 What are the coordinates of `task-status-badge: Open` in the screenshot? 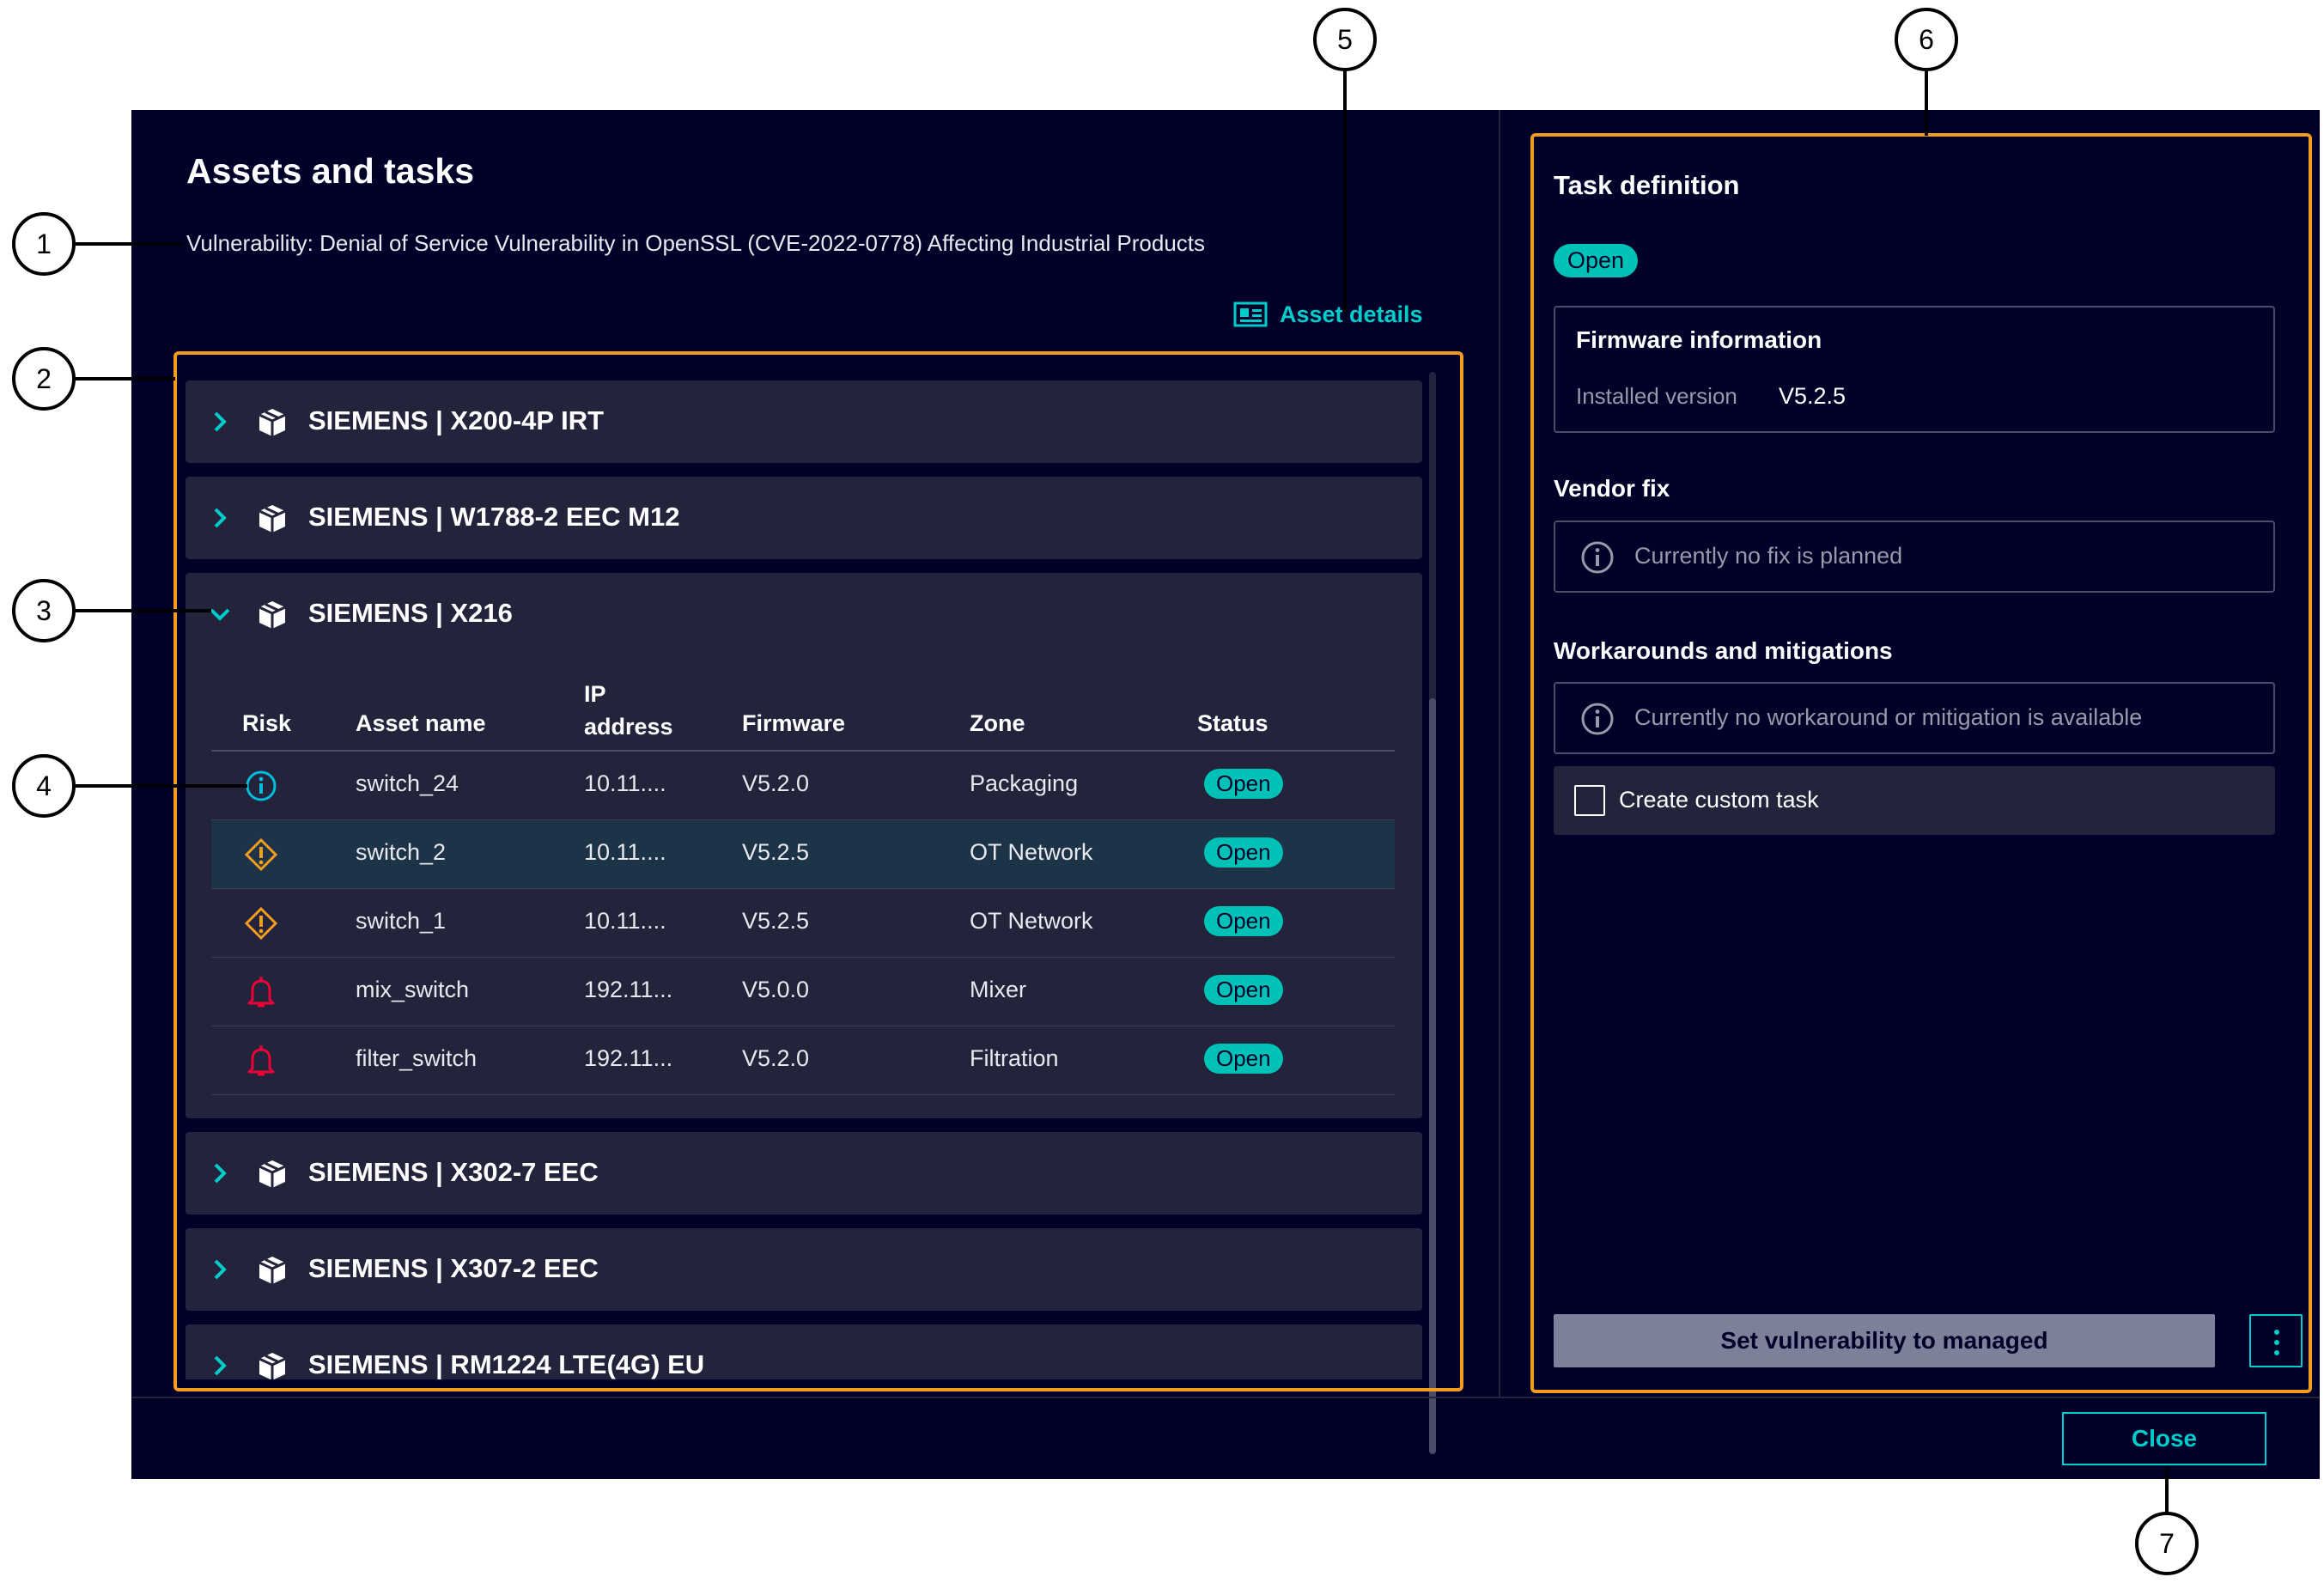 It's located at (1597, 260).